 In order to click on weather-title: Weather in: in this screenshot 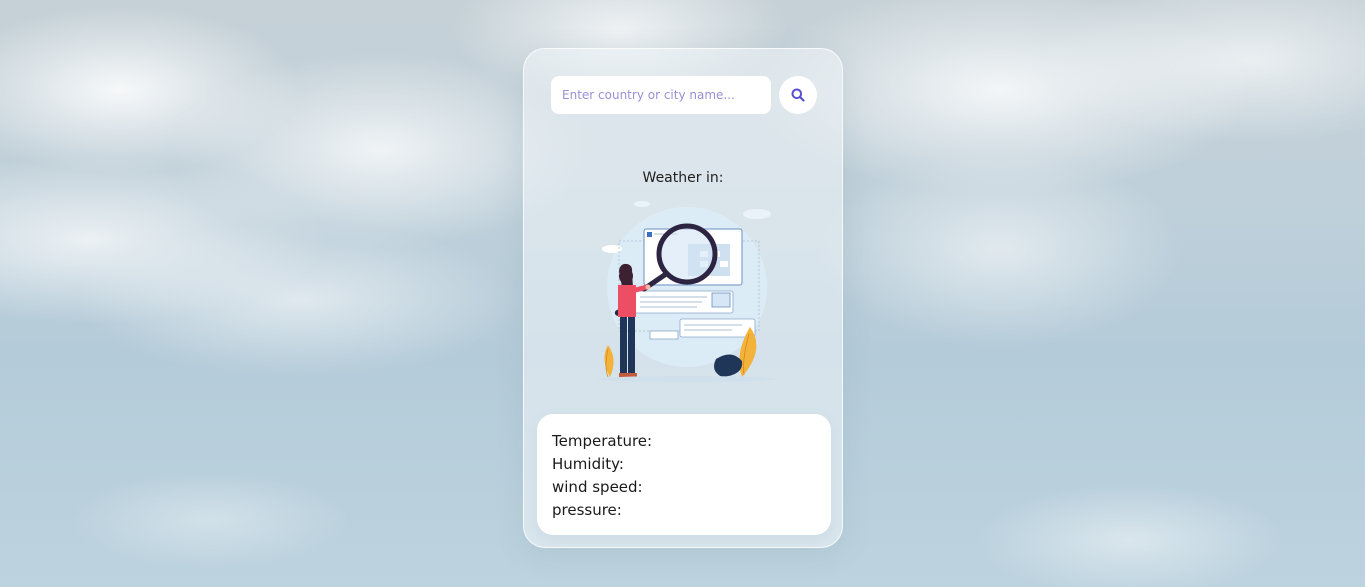, I will do `click(683, 178)`.